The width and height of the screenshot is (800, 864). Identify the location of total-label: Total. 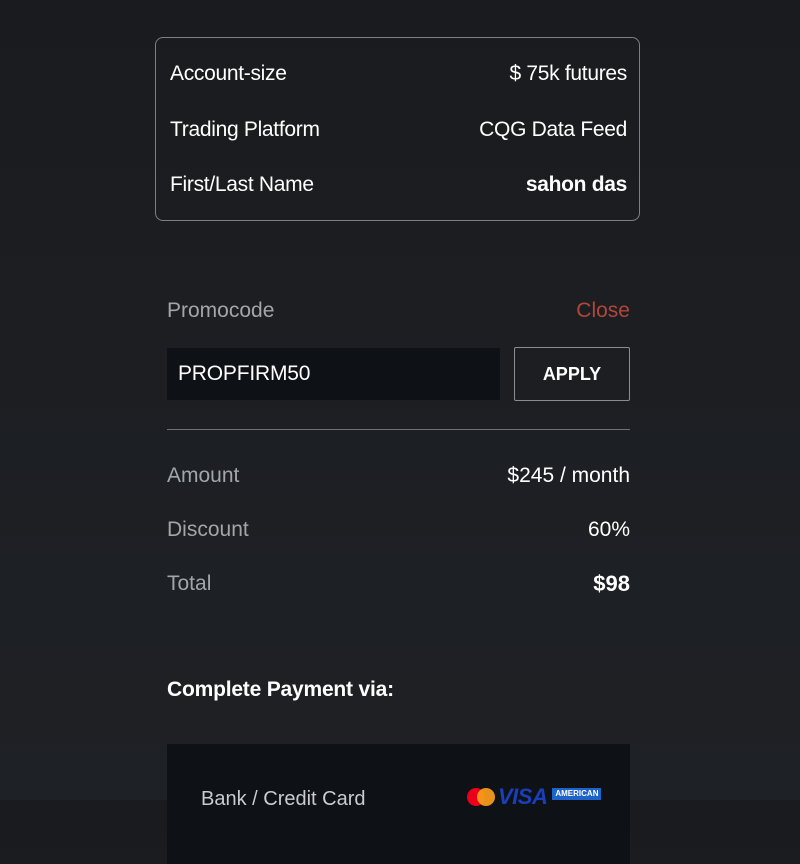
(189, 583).